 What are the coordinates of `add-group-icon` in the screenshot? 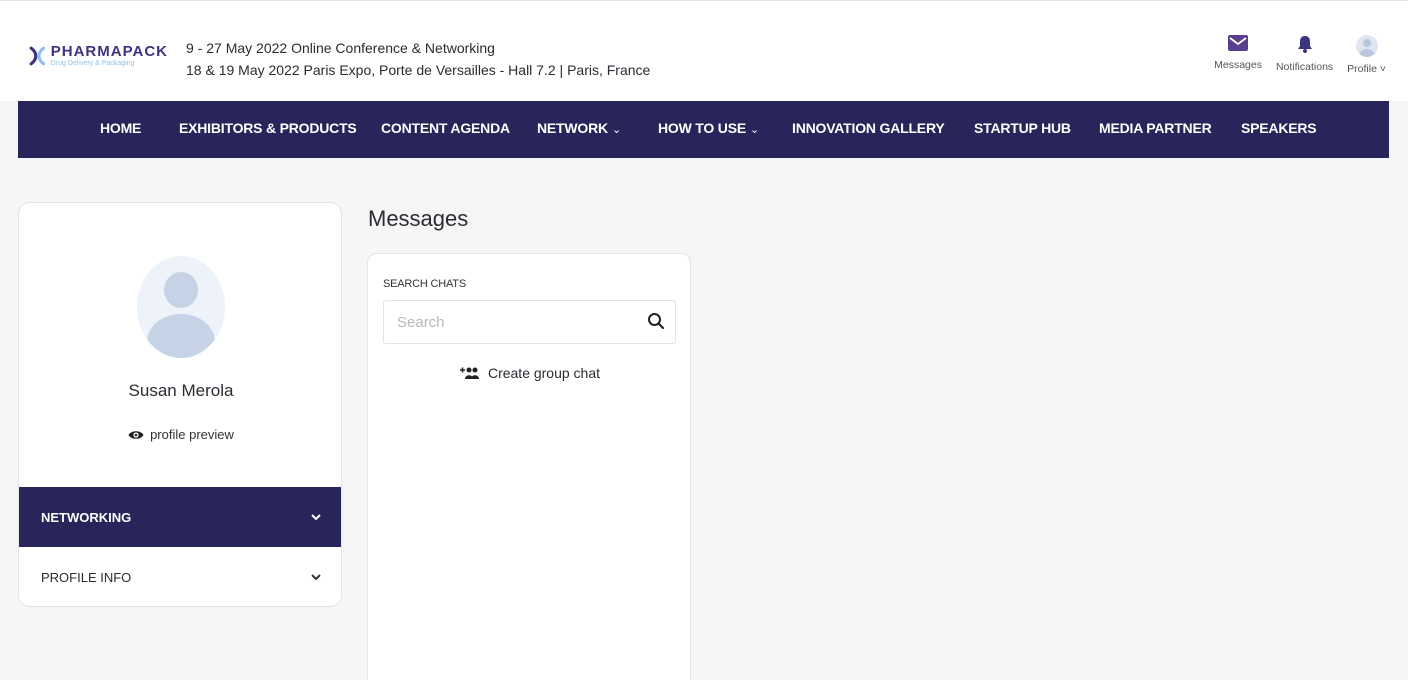 It's located at (469, 373).